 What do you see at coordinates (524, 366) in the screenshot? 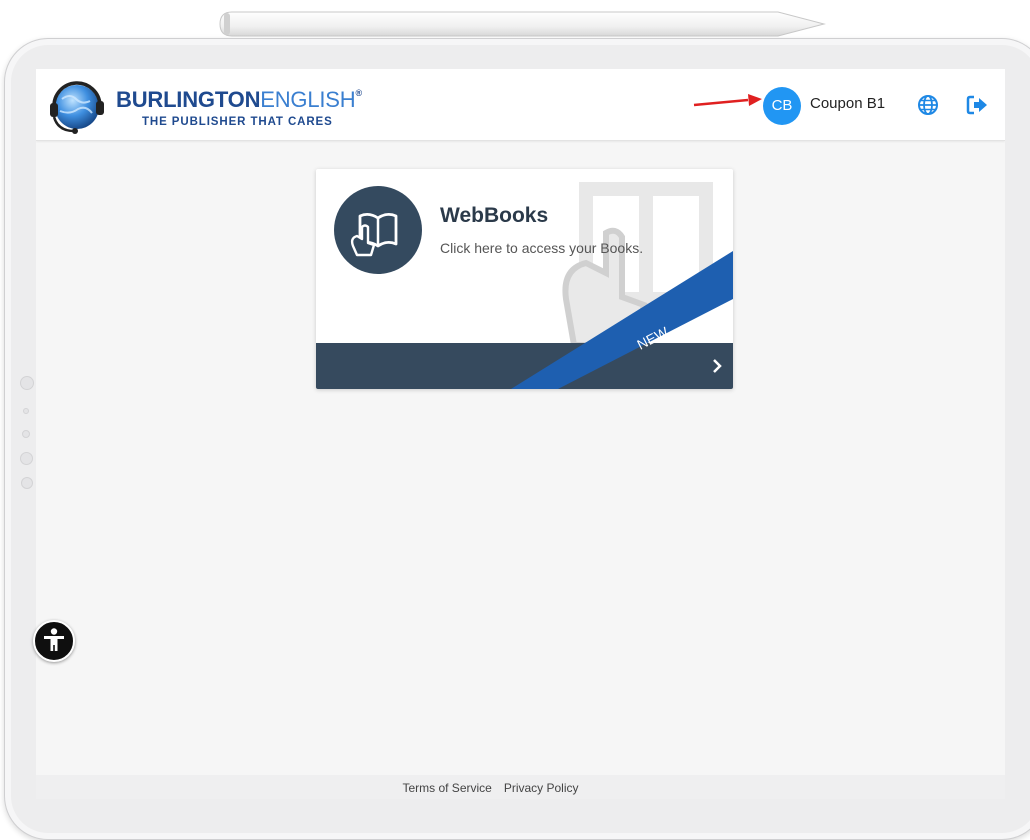
I see `card-footer-bar` at bounding box center [524, 366].